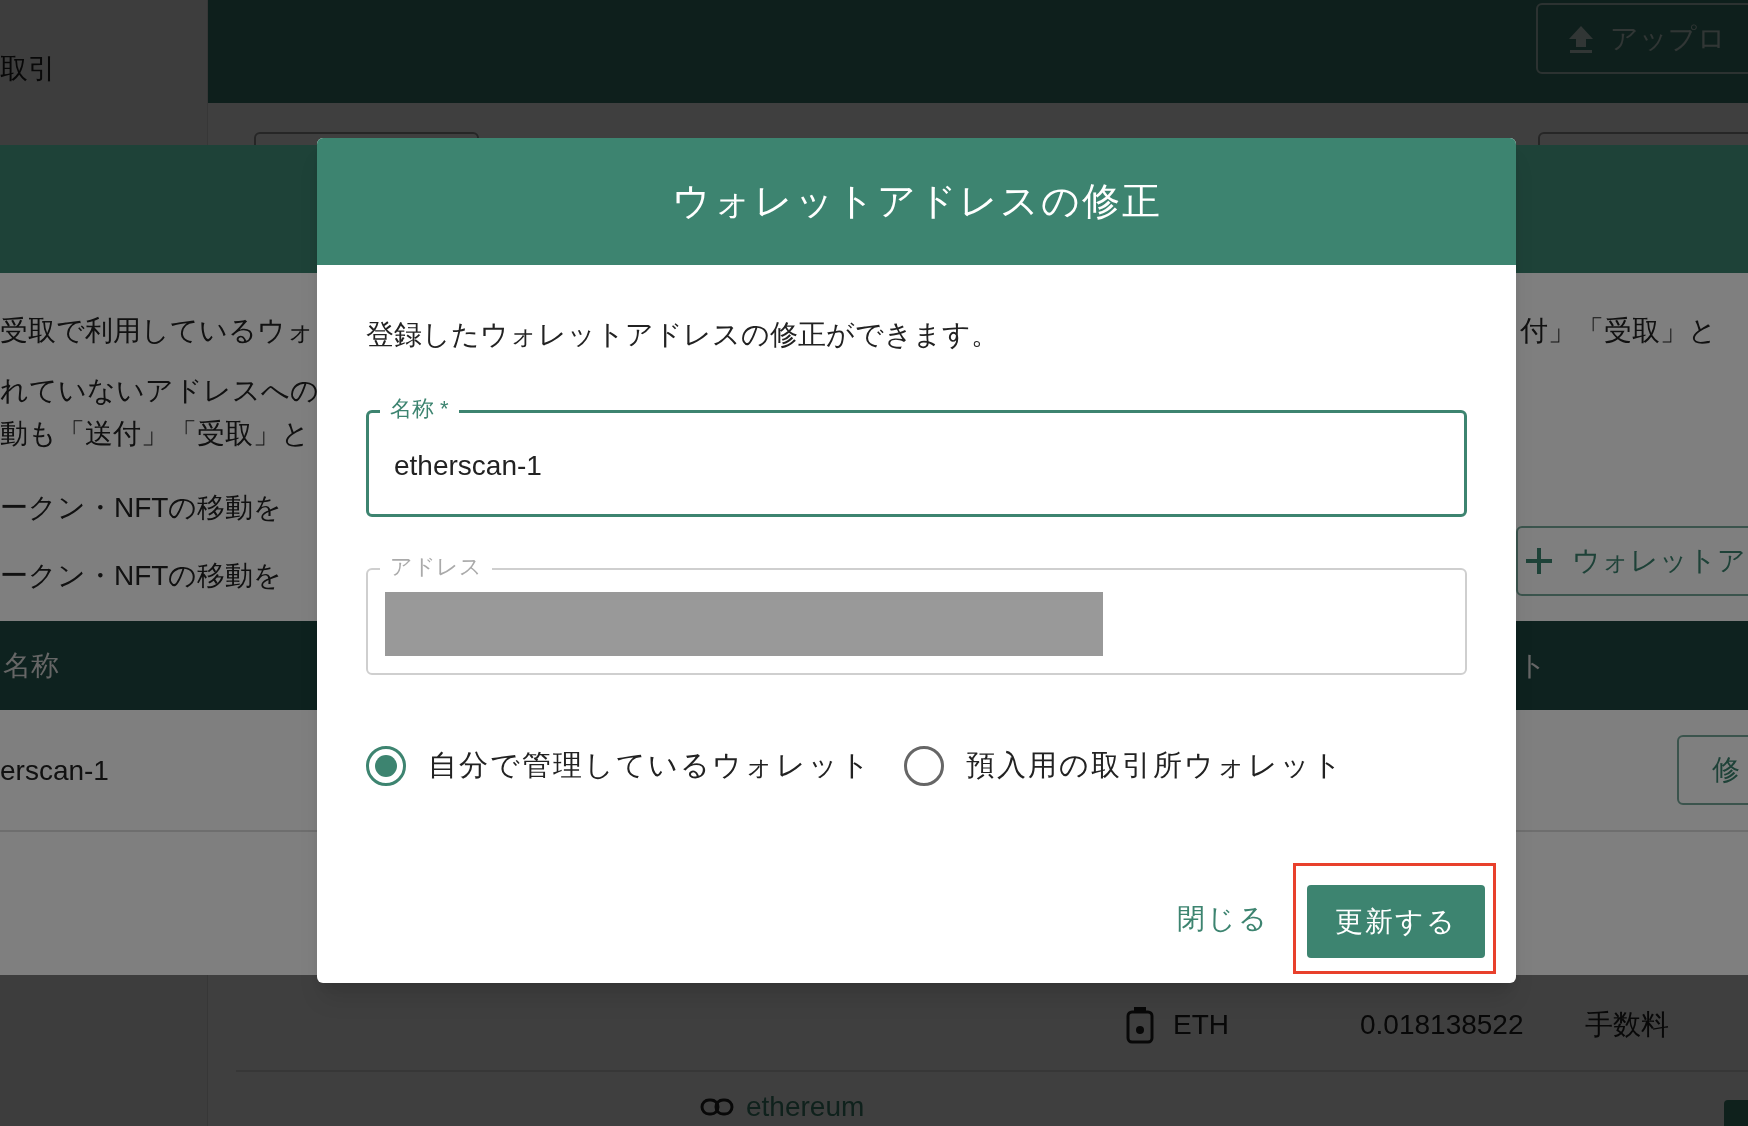  What do you see at coordinates (31, 666) in the screenshot?
I see `column-header: 名称` at bounding box center [31, 666].